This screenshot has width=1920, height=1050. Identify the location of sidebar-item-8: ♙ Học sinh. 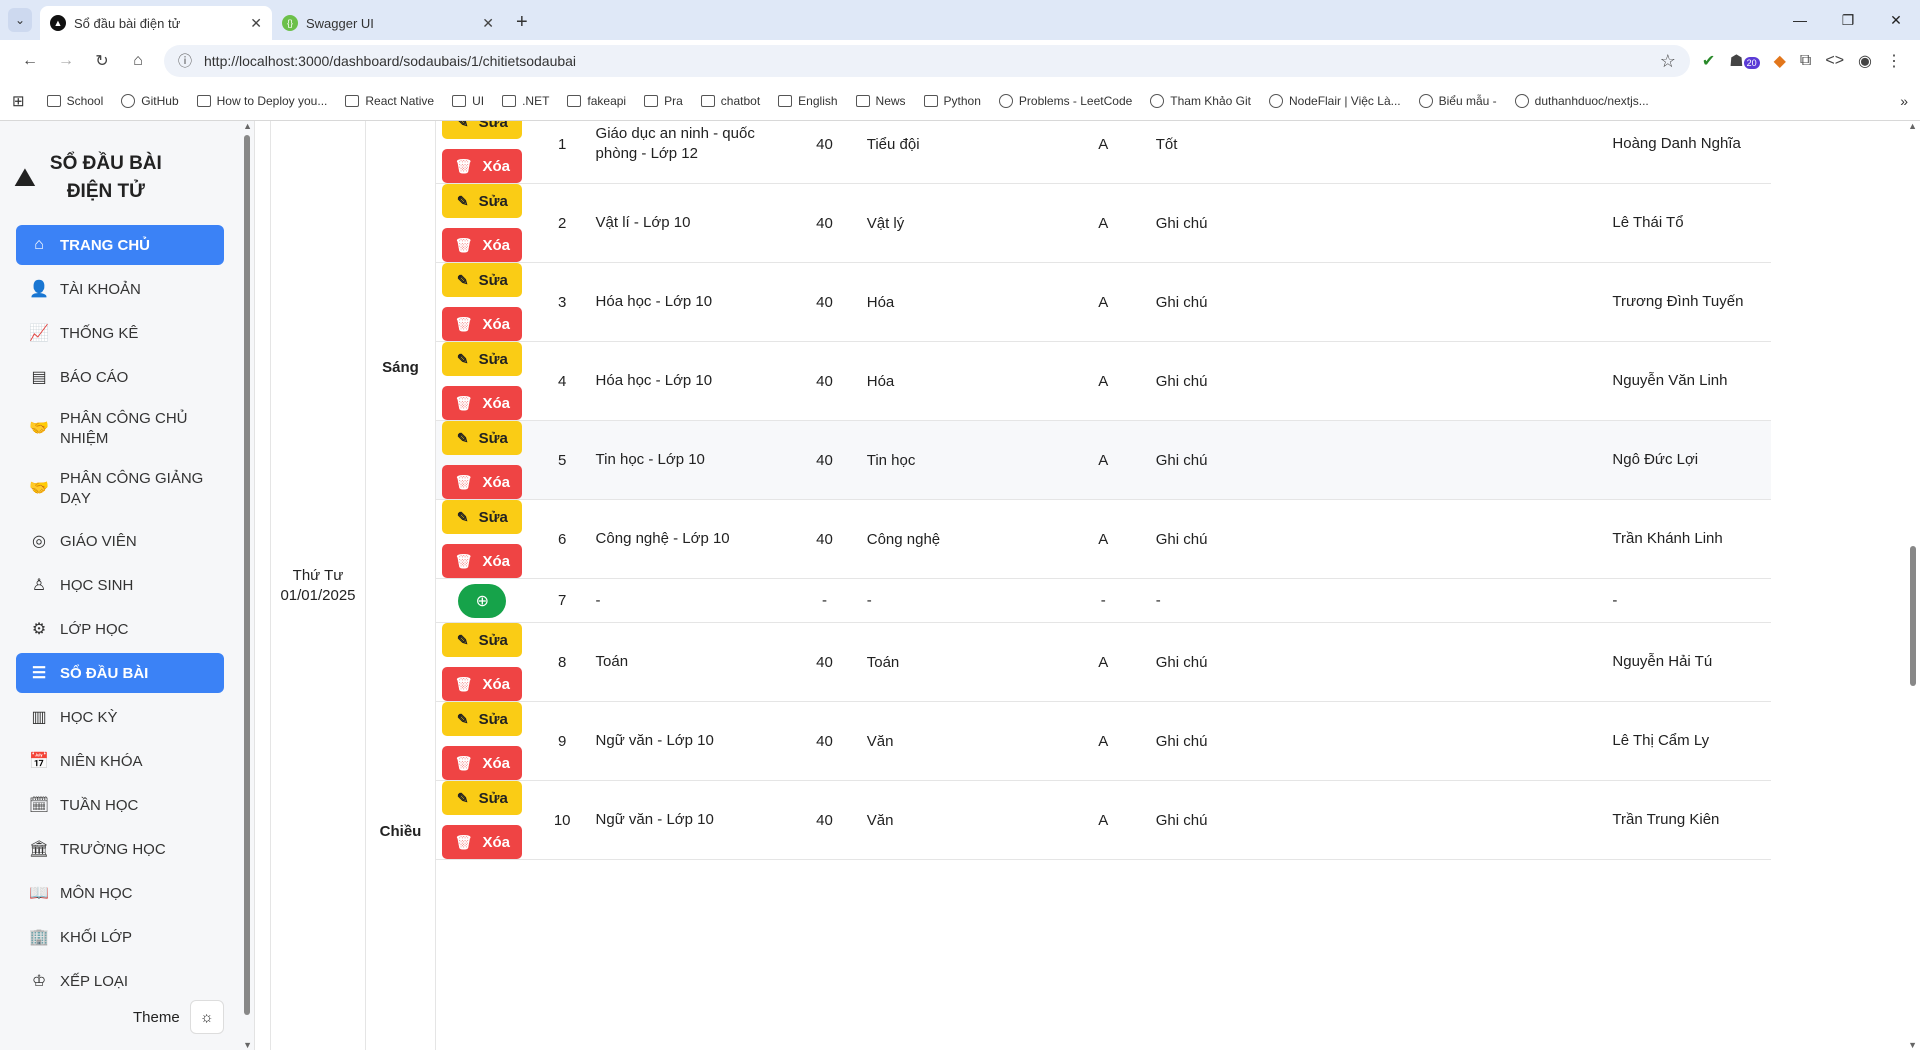
(120, 585).